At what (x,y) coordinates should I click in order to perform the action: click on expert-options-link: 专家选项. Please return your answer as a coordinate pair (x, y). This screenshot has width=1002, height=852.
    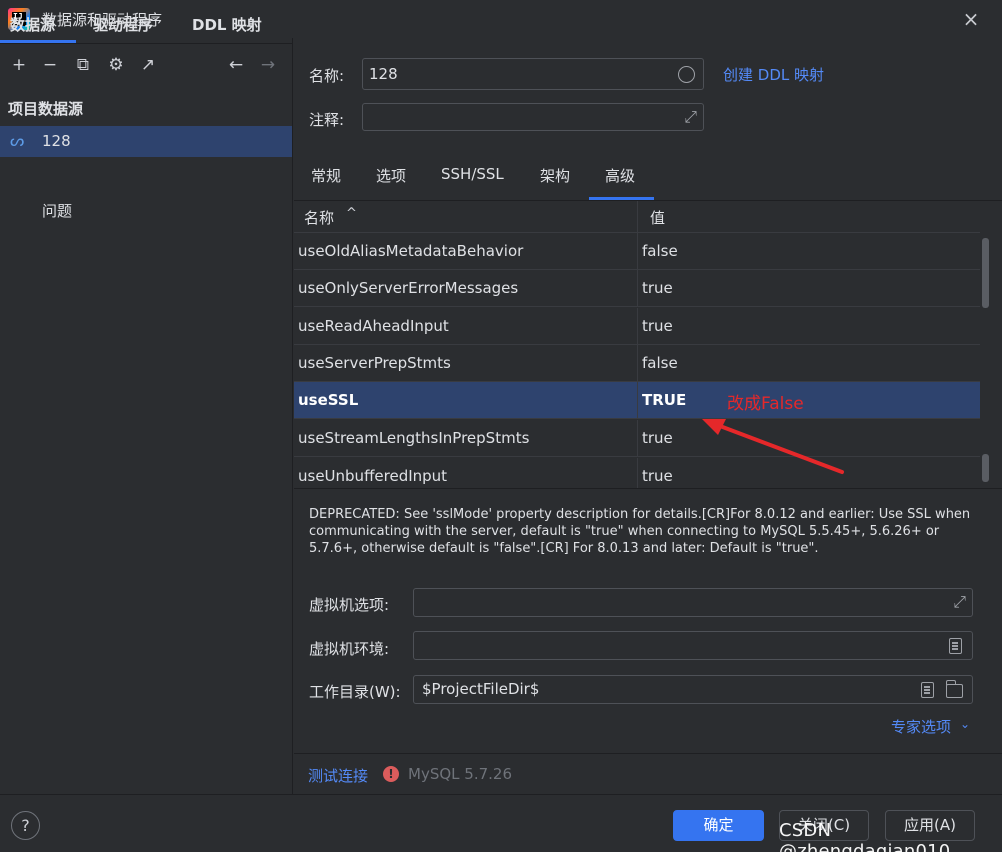
    Looking at the image, I should click on (921, 726).